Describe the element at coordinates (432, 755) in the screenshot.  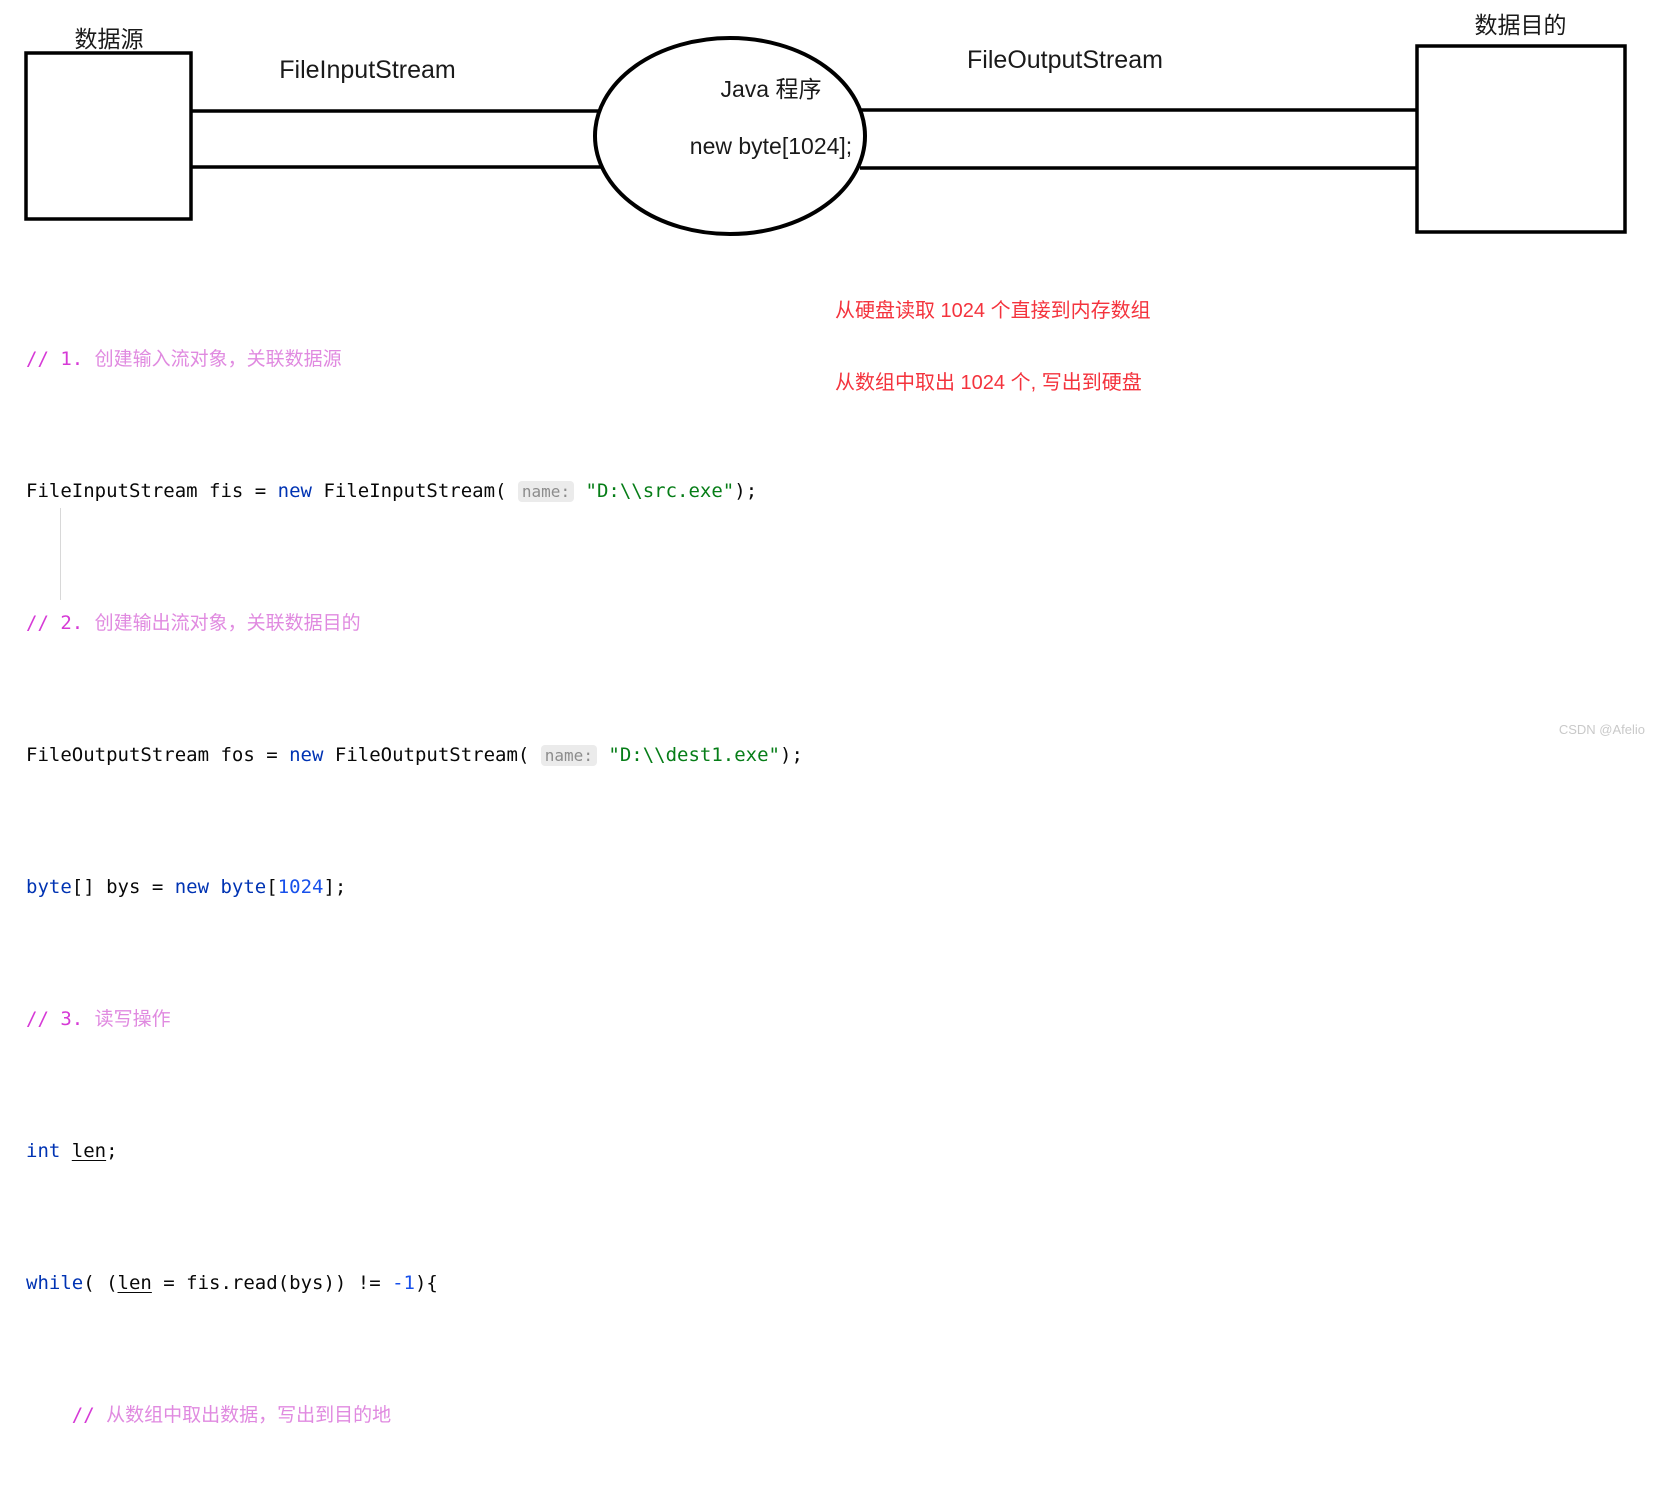
I see `ctor-token: FileOutputStream(` at that location.